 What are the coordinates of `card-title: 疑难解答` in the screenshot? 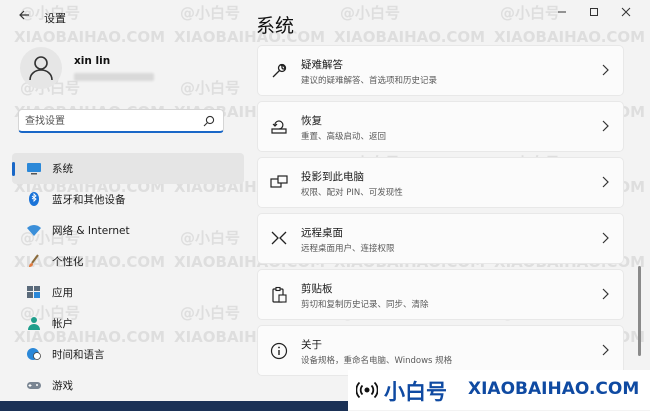 It's located at (322, 65).